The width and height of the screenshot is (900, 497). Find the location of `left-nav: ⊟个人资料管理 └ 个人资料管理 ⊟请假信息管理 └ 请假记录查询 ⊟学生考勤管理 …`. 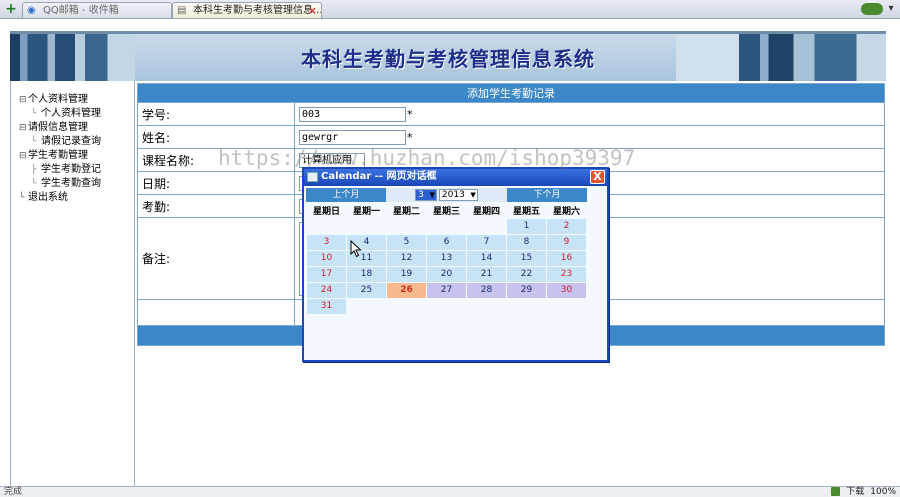

left-nav: ⊟个人资料管理 └ 个人资料管理 ⊟请假信息管理 └ 请假记录查询 ⊟学生考勤管理 … is located at coordinates (72, 283).